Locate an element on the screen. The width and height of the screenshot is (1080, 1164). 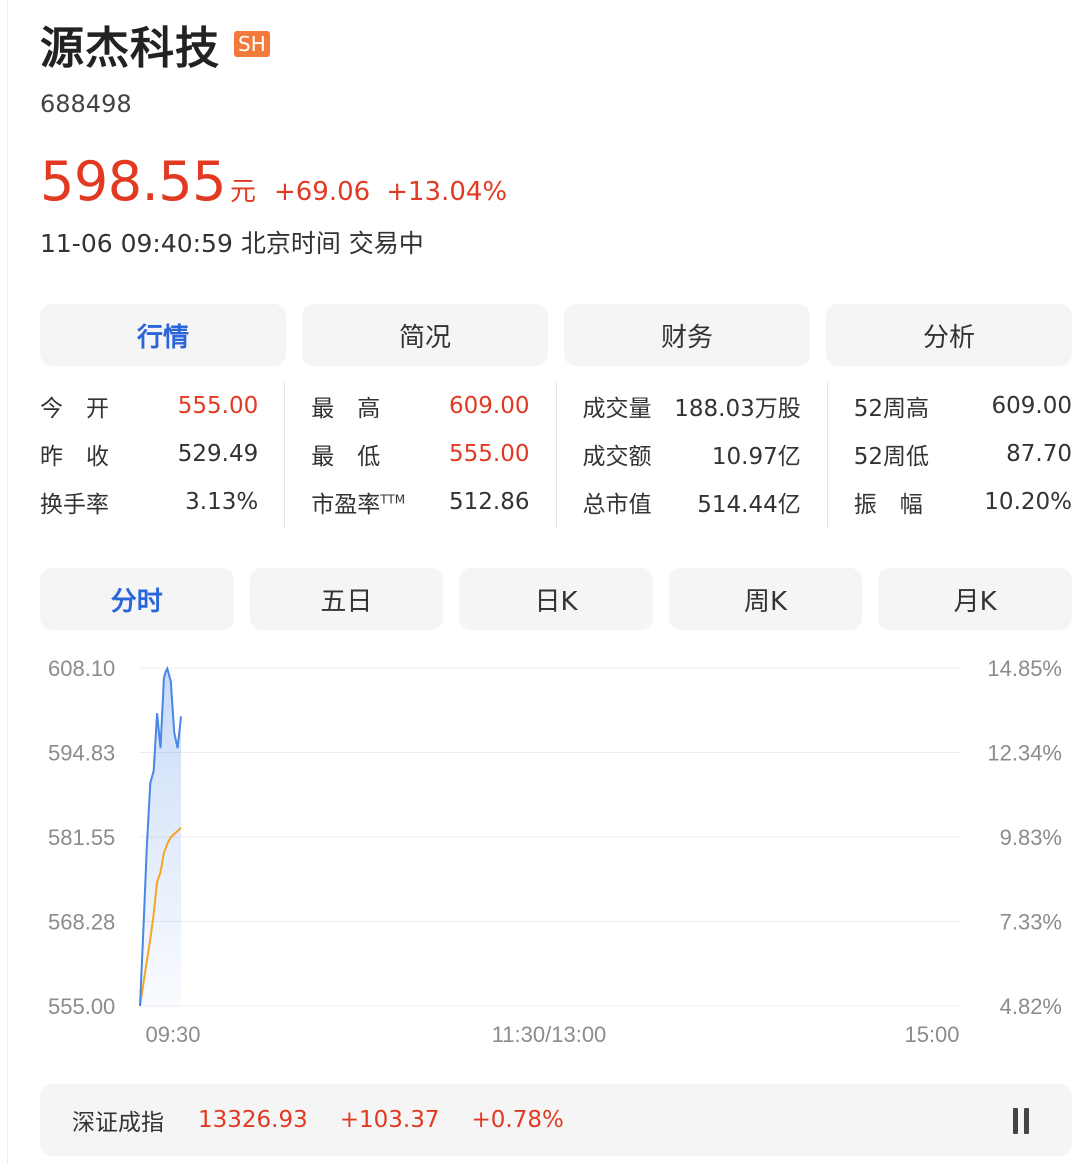
quote-label: 市盈率TTM is located at coordinates (358, 502).